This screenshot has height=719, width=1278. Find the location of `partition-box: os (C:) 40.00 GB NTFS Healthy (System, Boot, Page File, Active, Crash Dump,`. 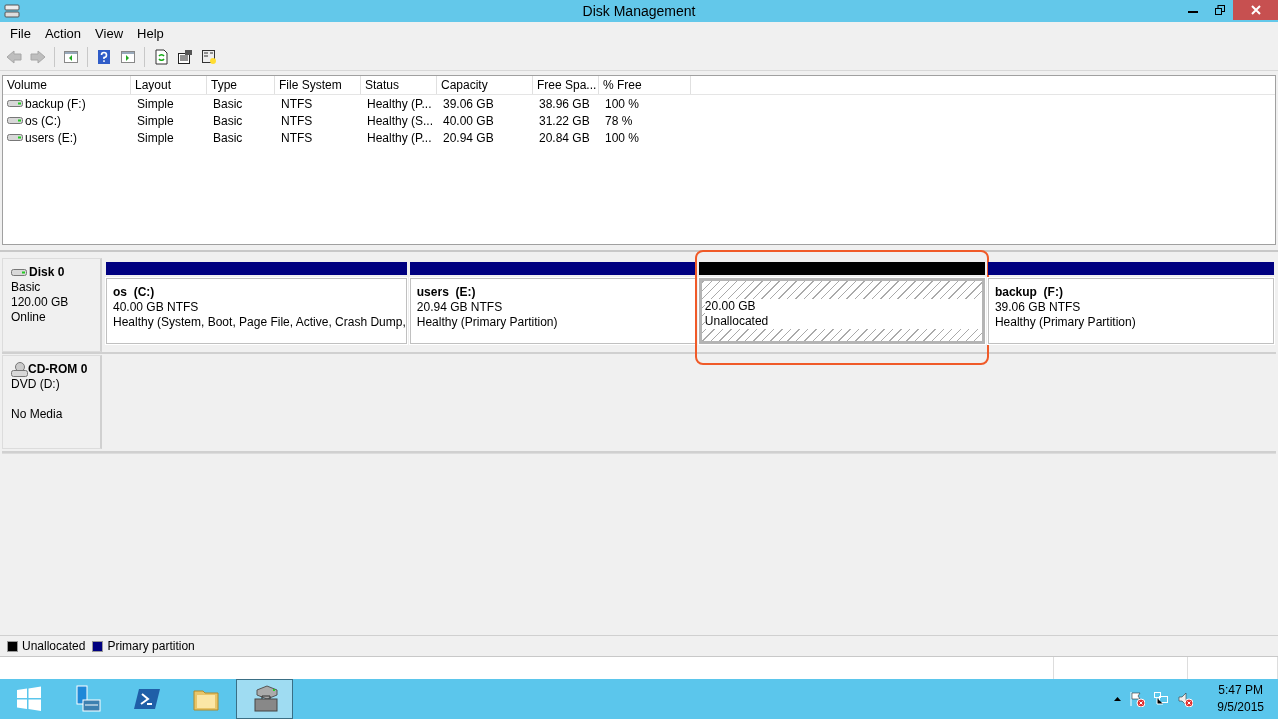

partition-box: os (C:) 40.00 GB NTFS Healthy (System, Boot, Page File, Active, Crash Dump, is located at coordinates (256, 311).